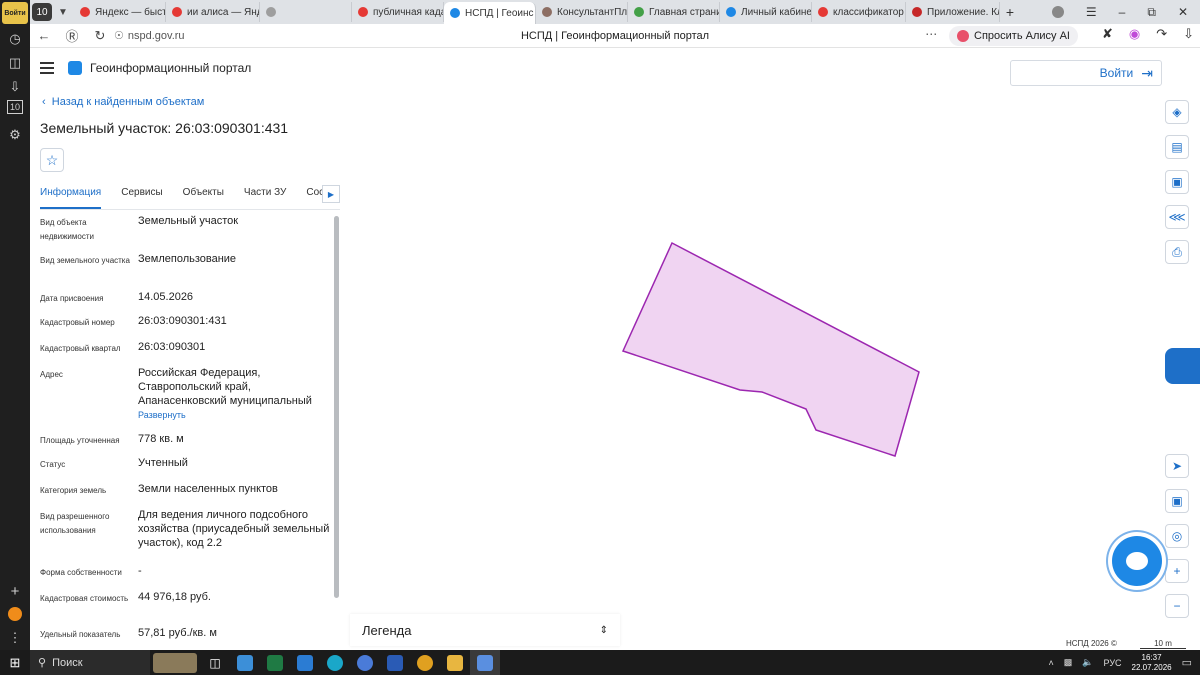 The height and width of the screenshot is (675, 1200). What do you see at coordinates (72, 35) in the screenshot?
I see `yandex-icon: Ⓡ` at bounding box center [72, 35].